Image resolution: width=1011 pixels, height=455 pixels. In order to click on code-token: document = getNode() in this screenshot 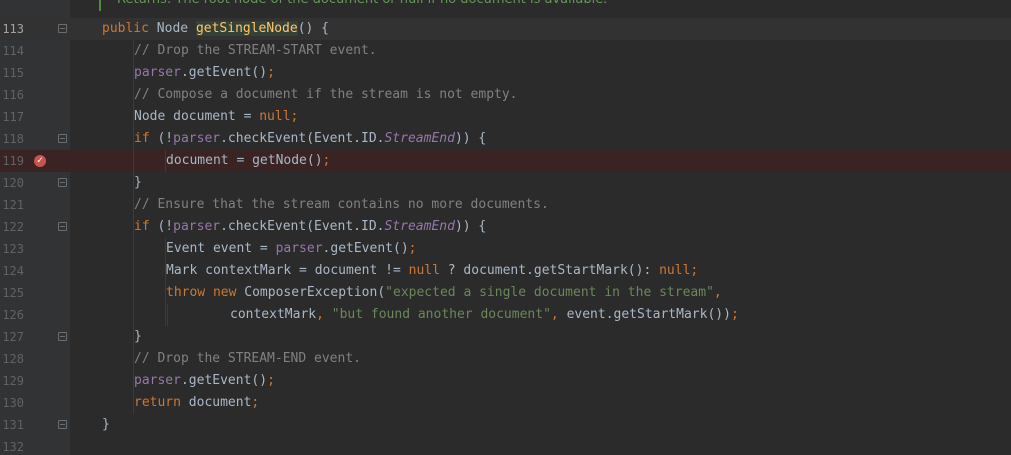, I will do `click(244, 160)`.